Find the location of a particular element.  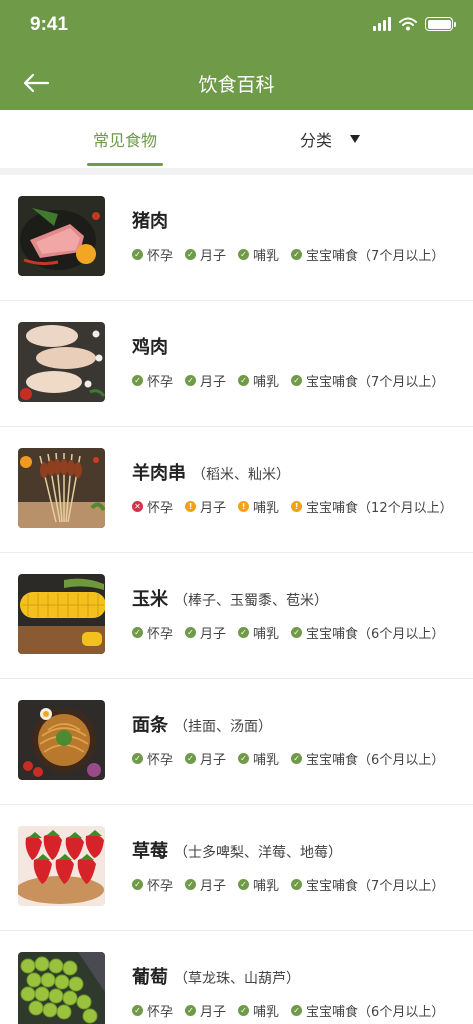

chicken-icon is located at coordinates (61, 362).